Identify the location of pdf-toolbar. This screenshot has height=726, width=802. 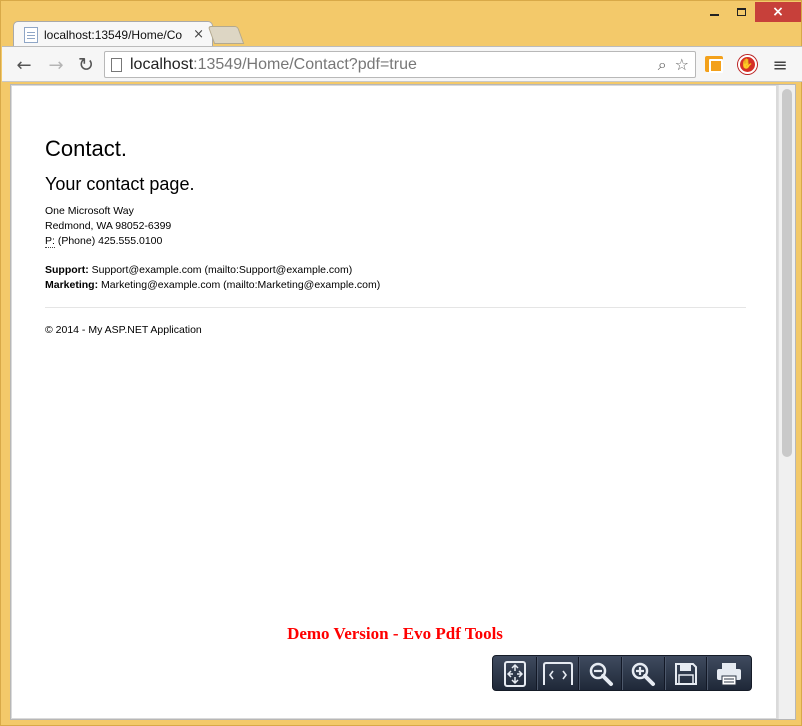
(622, 673).